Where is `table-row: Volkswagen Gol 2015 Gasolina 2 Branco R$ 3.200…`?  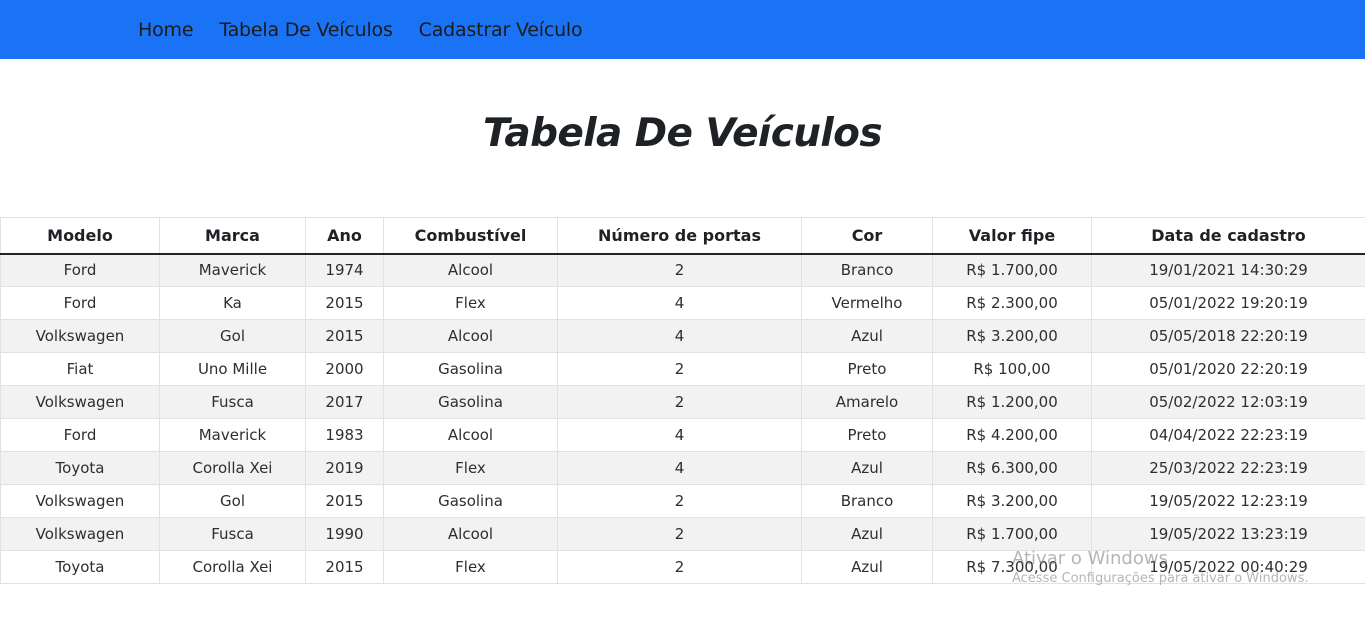
table-row: Volkswagen Gol 2015 Gasolina 2 Branco R$ 3.200… is located at coordinates (682, 501).